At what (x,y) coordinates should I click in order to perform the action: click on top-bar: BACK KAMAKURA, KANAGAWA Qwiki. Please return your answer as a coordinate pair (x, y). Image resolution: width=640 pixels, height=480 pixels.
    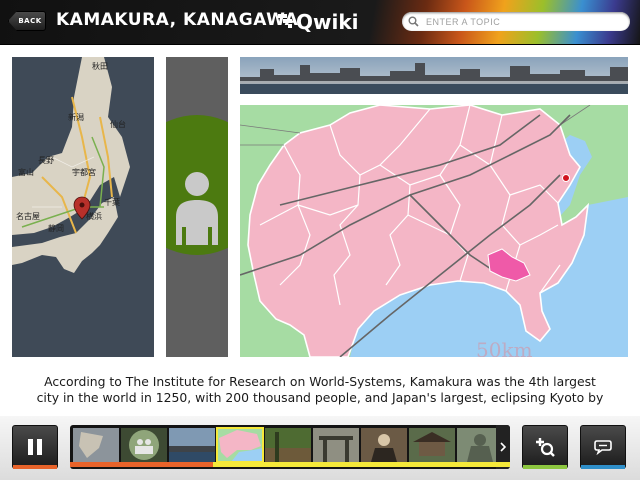
    Looking at the image, I should click on (320, 22).